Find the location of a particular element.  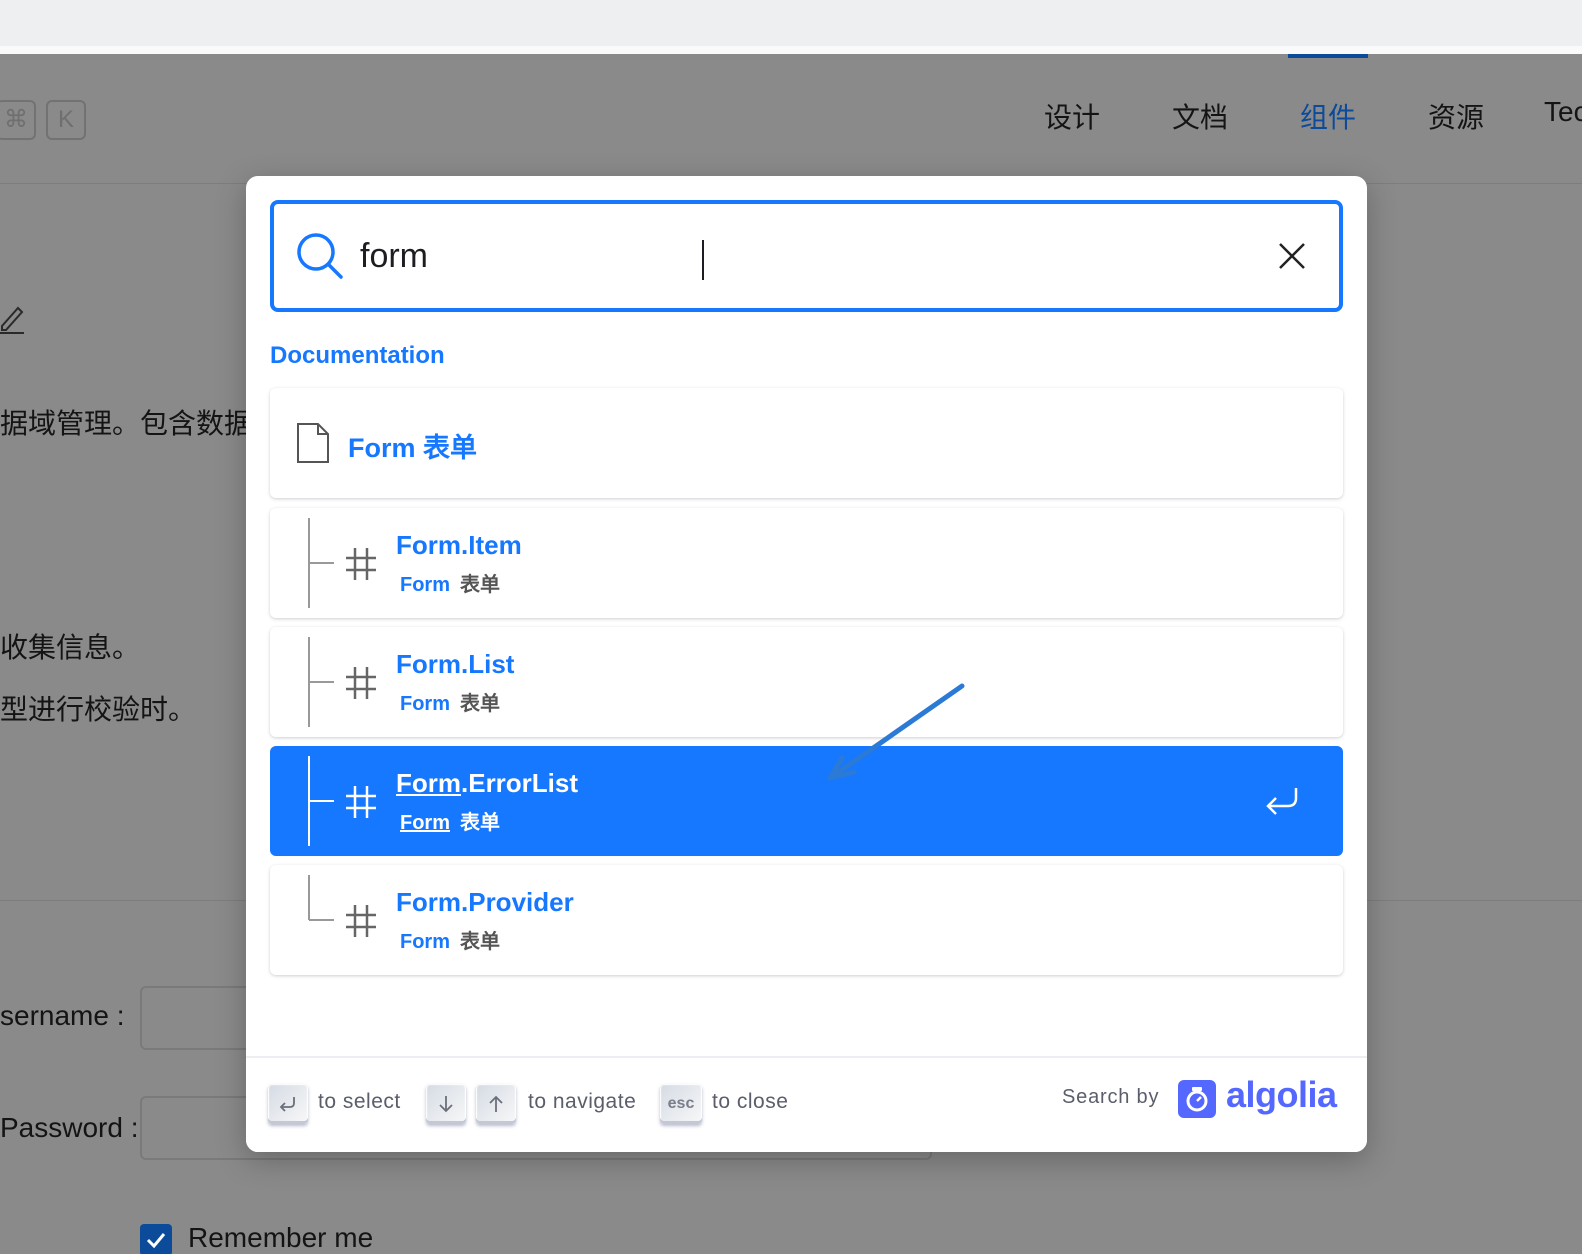

arrow-up-key-hint is located at coordinates (496, 1104).